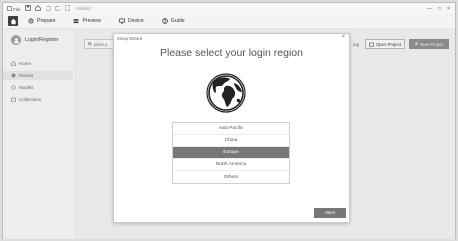 Image resolution: width=458 pixels, height=241 pixels. I want to click on main-nav: Prepare Preview Device Guide, so click(106, 21).